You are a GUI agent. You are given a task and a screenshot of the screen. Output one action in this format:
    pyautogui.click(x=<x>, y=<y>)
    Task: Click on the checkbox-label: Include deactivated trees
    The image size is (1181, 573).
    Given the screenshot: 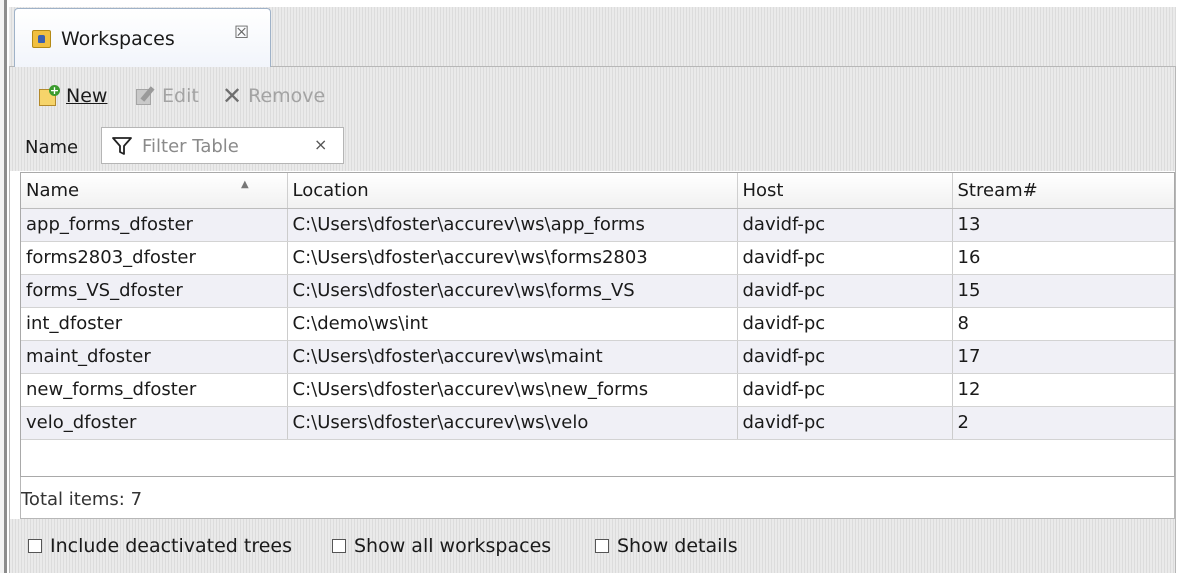 What is the action you would take?
    pyautogui.click(x=171, y=546)
    